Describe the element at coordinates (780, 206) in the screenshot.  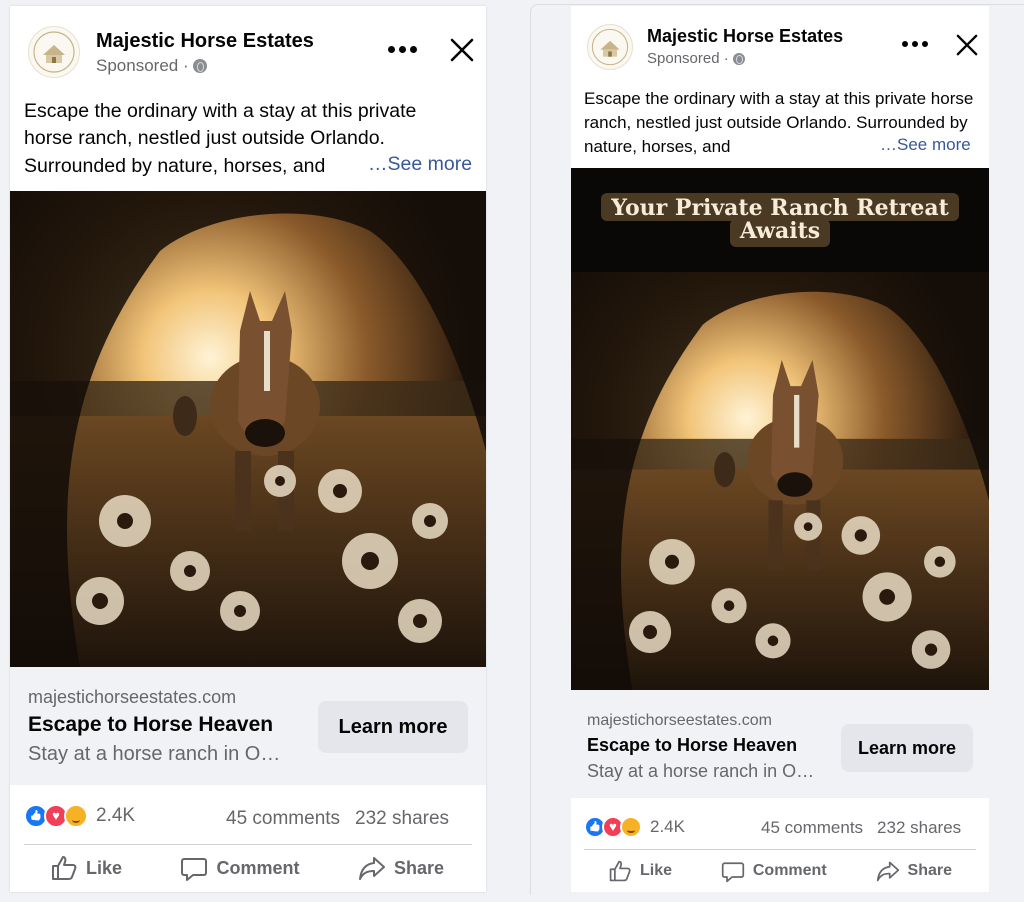
I see `banner-title-line1: Your Private Ranch Retreat` at that location.